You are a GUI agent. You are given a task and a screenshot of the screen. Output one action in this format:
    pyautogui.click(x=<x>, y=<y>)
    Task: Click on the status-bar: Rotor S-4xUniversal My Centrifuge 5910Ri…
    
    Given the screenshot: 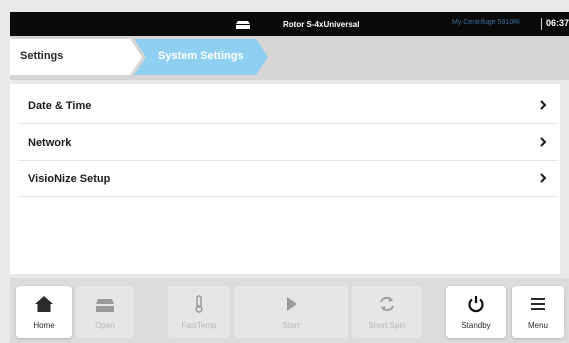 What is the action you would take?
    pyautogui.click(x=289, y=24)
    